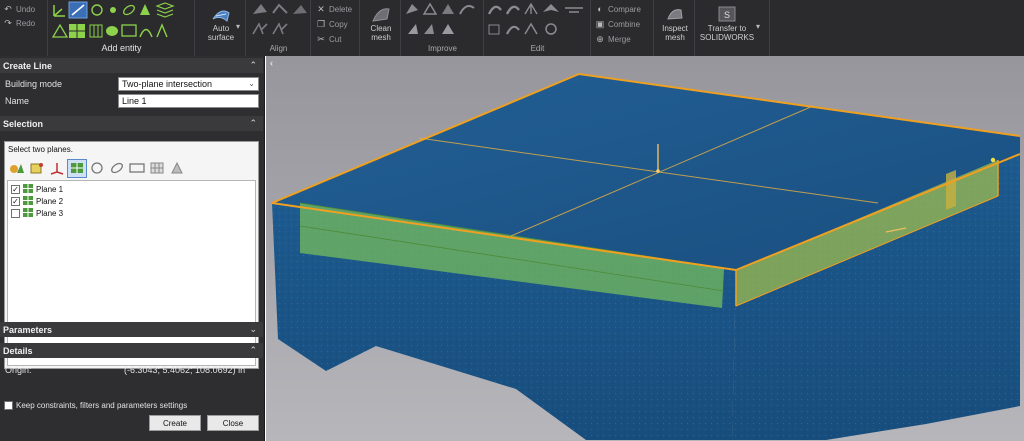 The height and width of the screenshot is (441, 1024). I want to click on chevron-down-icon: ⌄, so click(253, 329).